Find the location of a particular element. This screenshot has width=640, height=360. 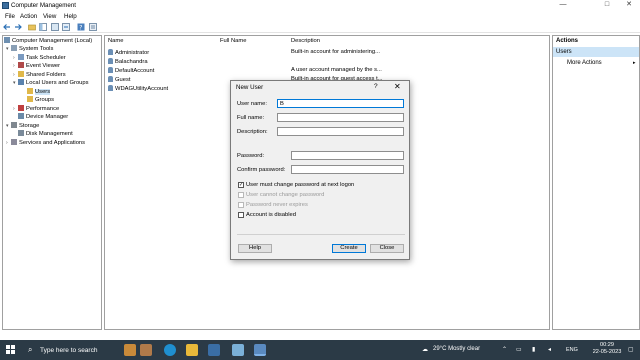

storage-icon is located at coordinates (14, 125).